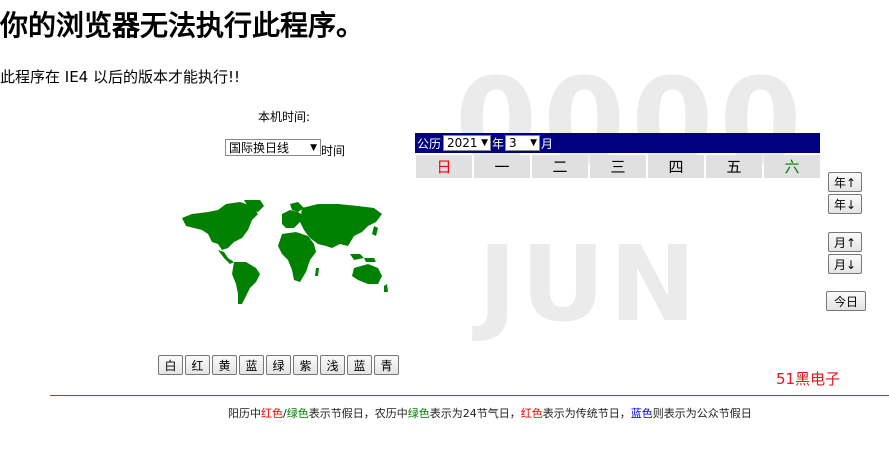 This screenshot has width=889, height=465. I want to click on color-button-blue: 蓝, so click(251, 365).